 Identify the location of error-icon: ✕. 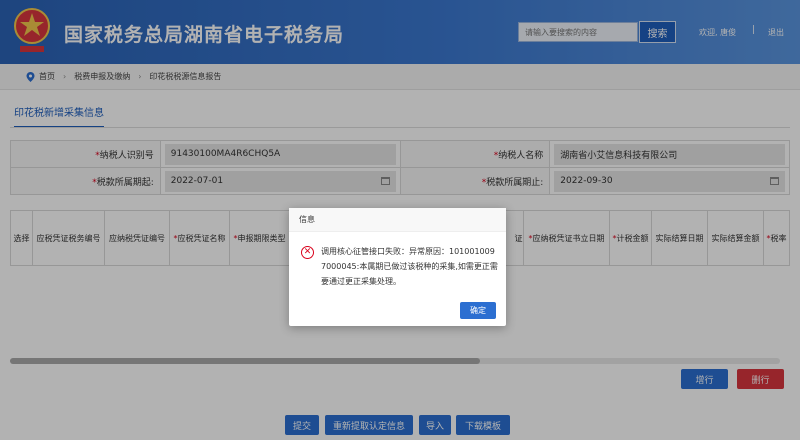
(307, 252).